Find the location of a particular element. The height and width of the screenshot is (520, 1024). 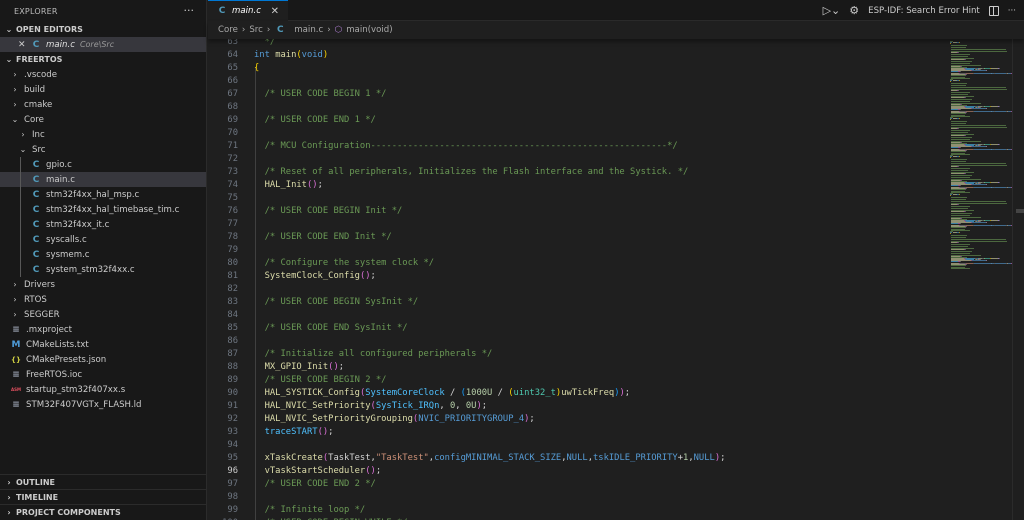

tree-item-label: Src is located at coordinates (39, 149).